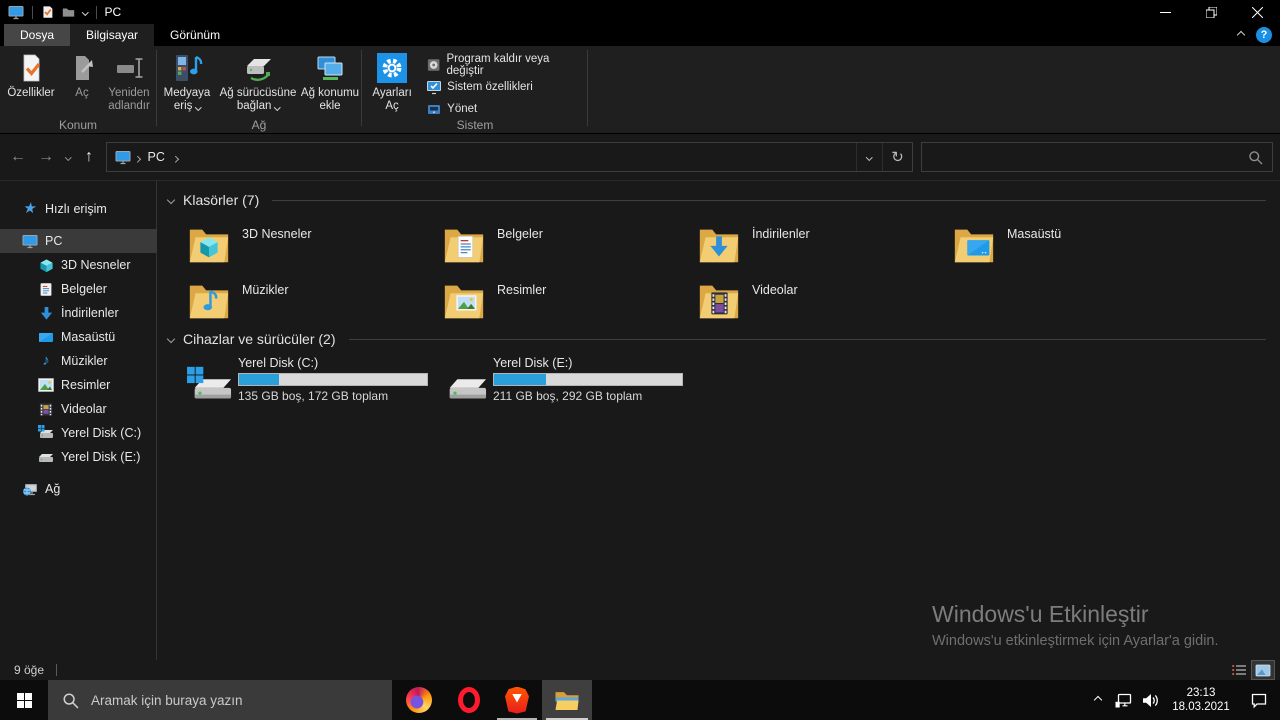 Image resolution: width=1280 pixels, height=720 pixels. Describe the element at coordinates (78, 125) in the screenshot. I see `group-label-konum: Konum` at that location.